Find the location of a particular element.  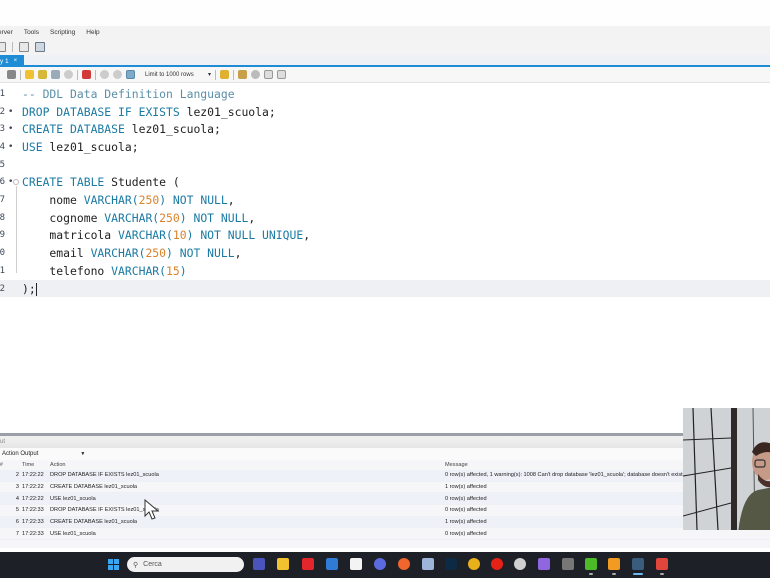

editor-line: 4 • USE lez01_scuola; is located at coordinates (385, 147).